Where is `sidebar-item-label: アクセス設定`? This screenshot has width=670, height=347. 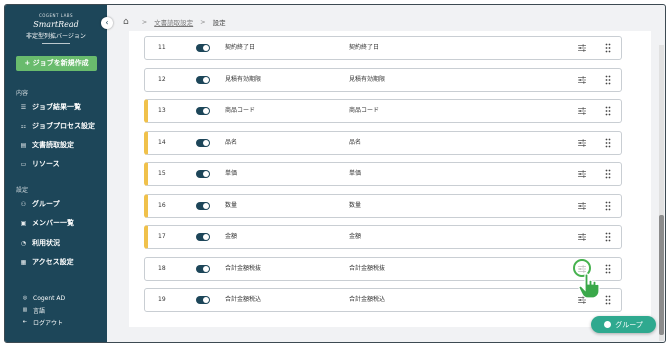 sidebar-item-label: アクセス設定 is located at coordinates (53, 262).